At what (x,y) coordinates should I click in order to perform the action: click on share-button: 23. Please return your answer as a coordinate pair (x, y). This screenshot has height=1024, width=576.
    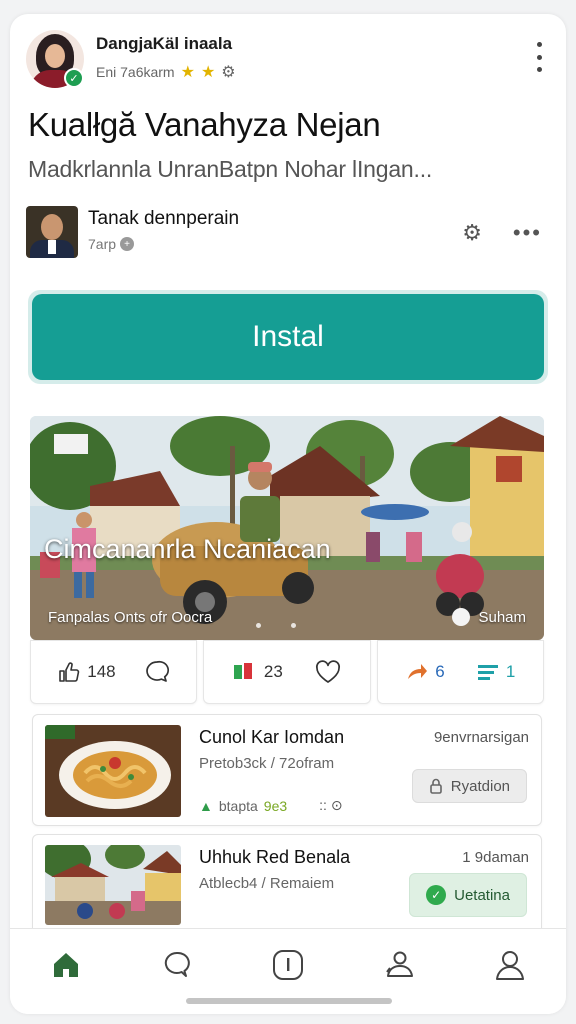
    Looking at the image, I should click on (257, 672).